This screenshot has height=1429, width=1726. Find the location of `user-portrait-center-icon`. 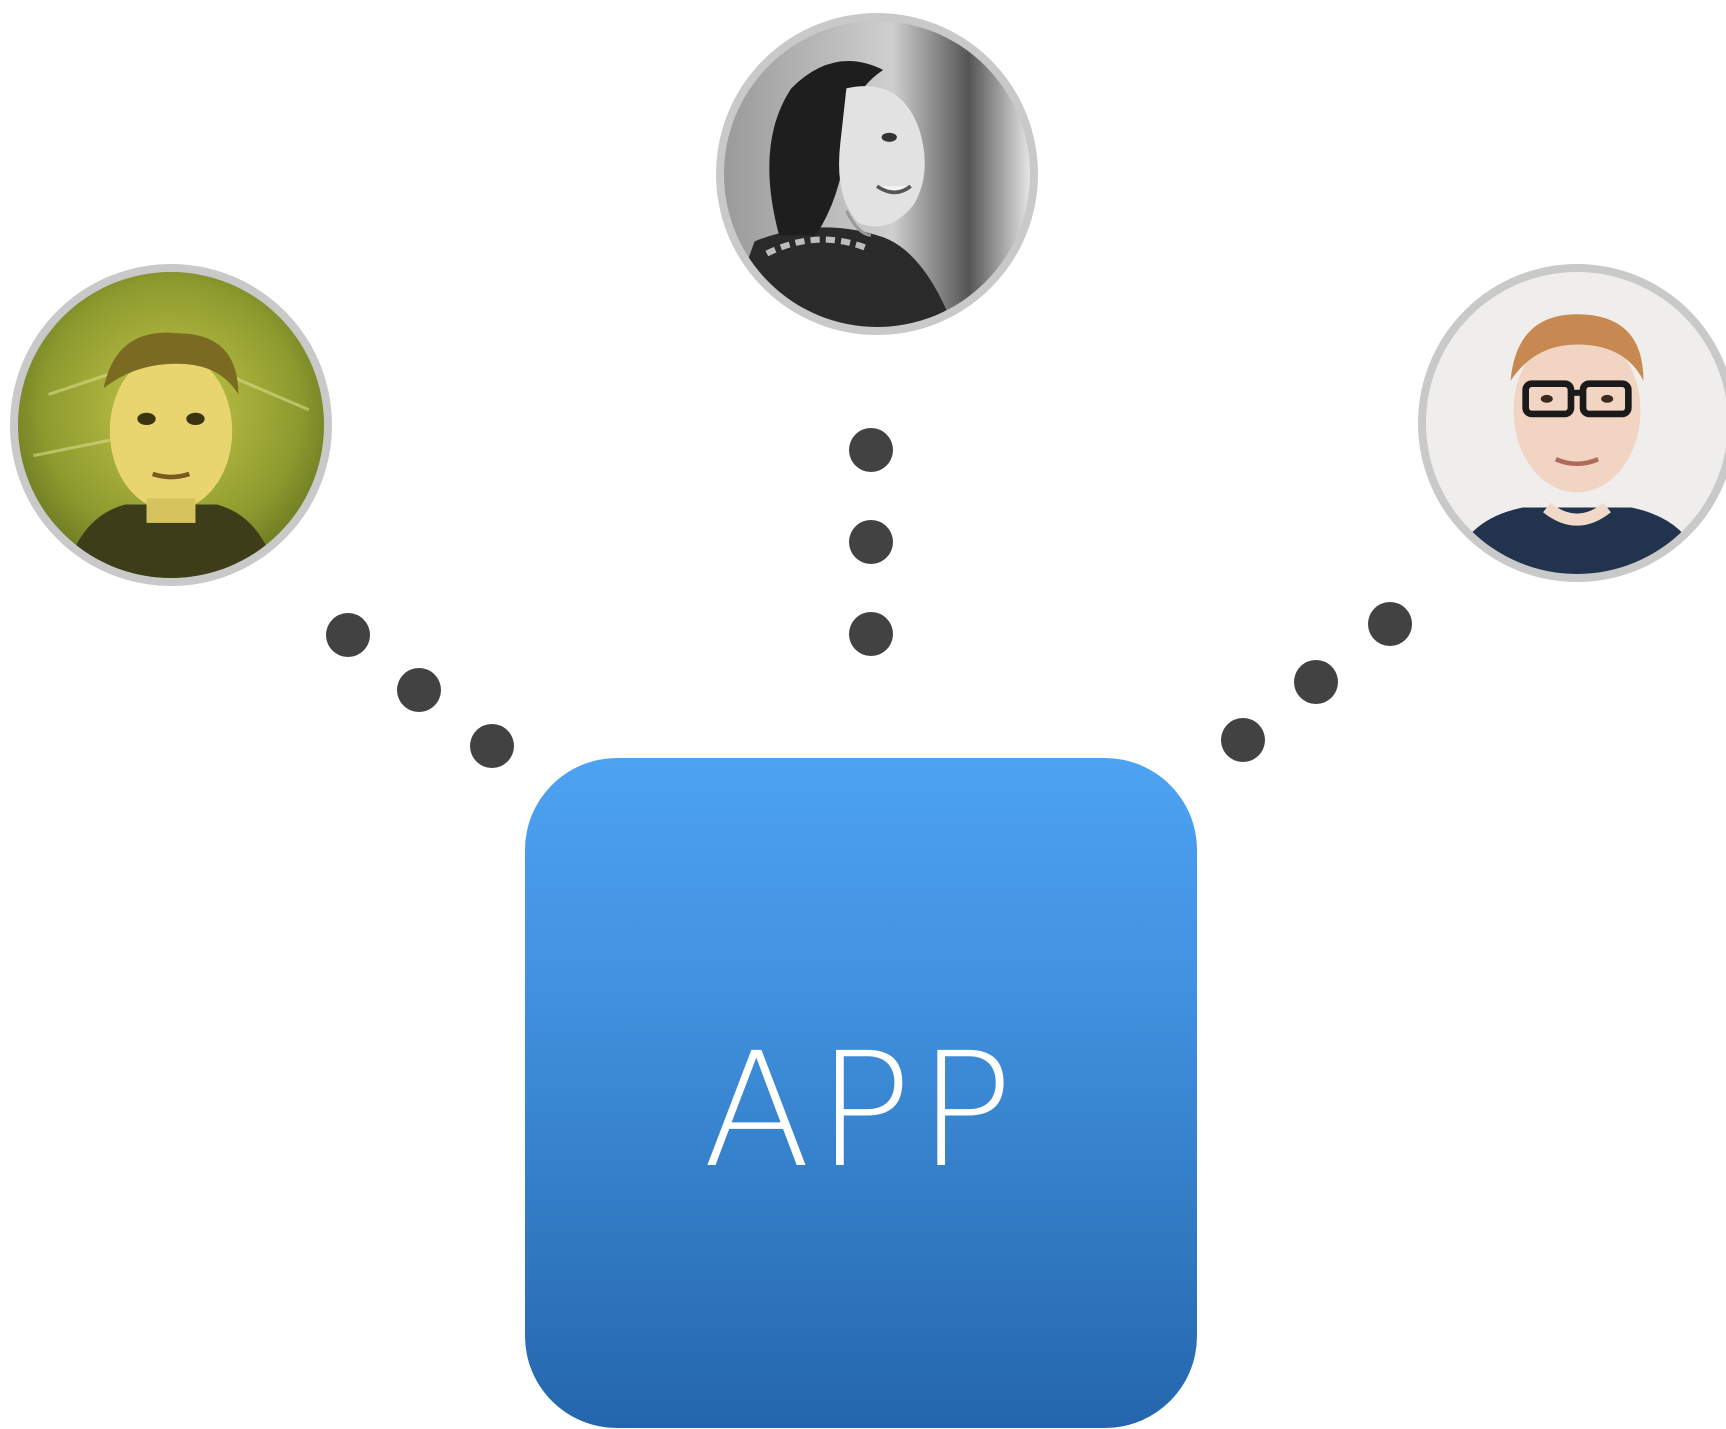

user-portrait-center-icon is located at coordinates (877, 174).